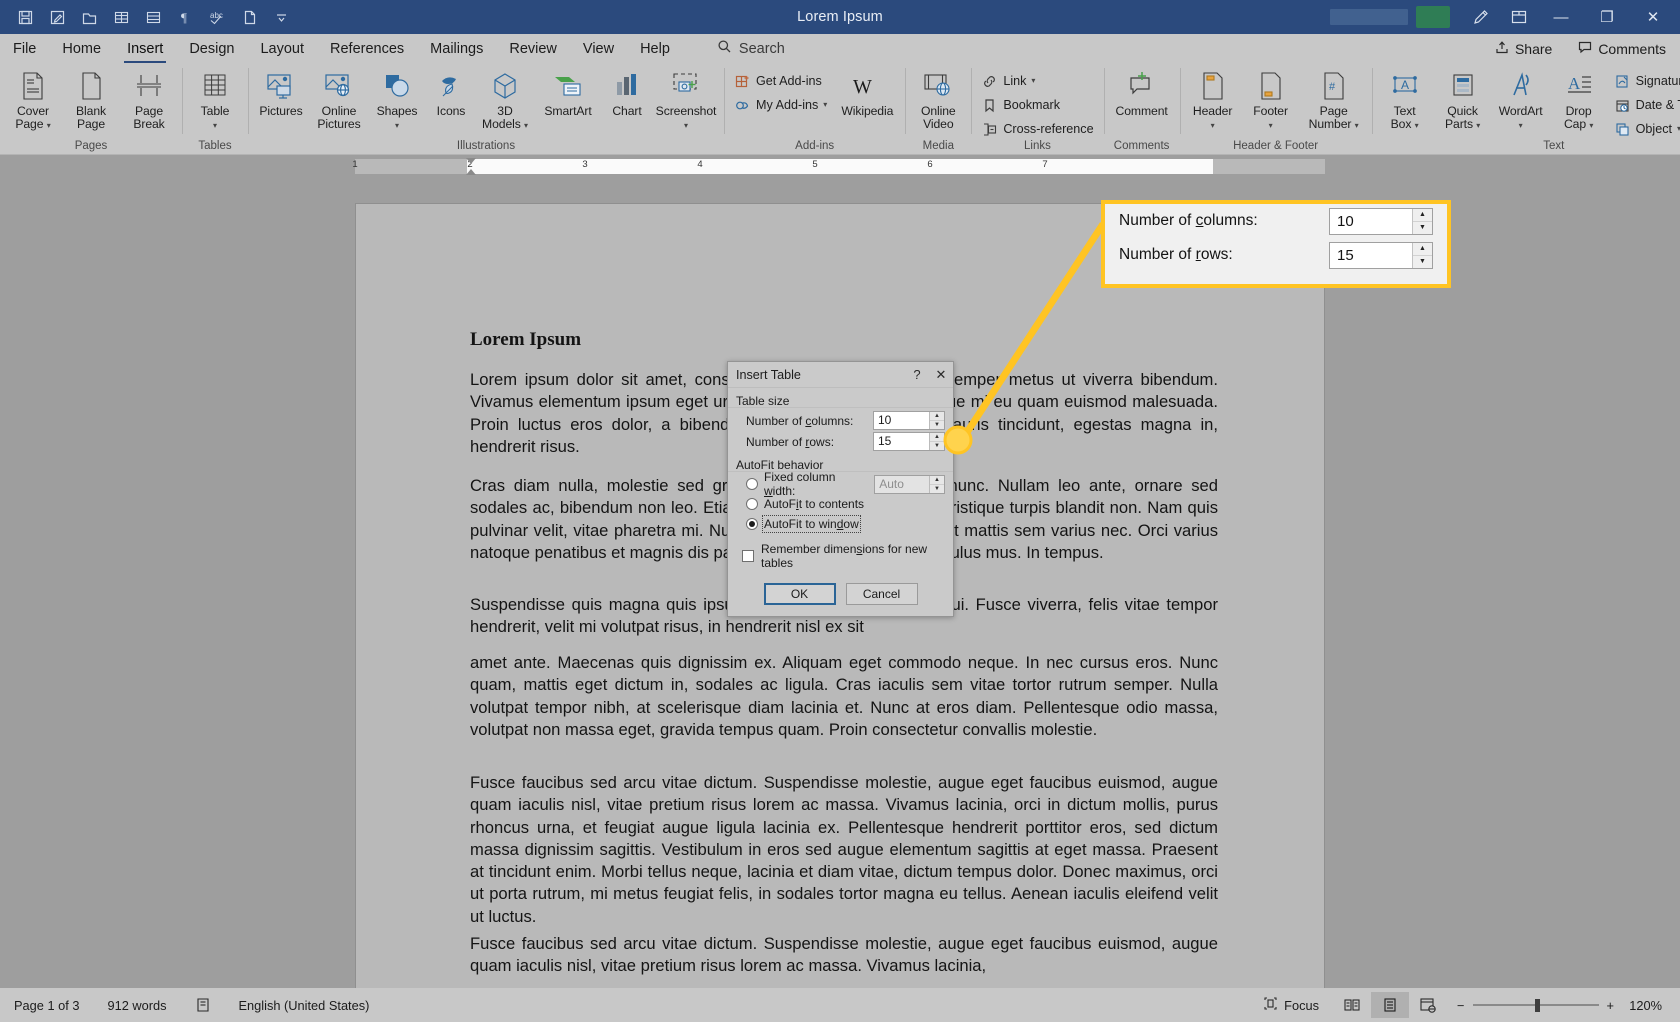 The image size is (1680, 1022). I want to click on tab-references: References, so click(367, 48).